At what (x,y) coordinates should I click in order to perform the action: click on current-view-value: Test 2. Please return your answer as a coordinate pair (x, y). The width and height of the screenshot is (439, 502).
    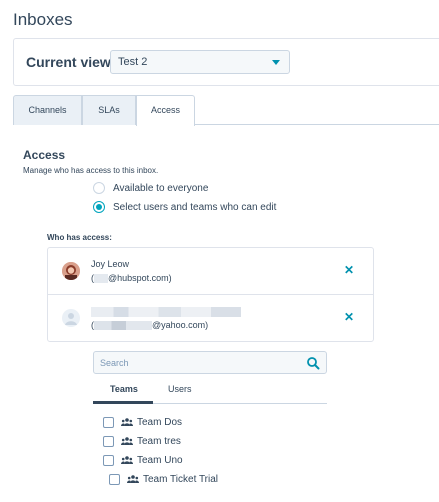
    Looking at the image, I should click on (133, 62).